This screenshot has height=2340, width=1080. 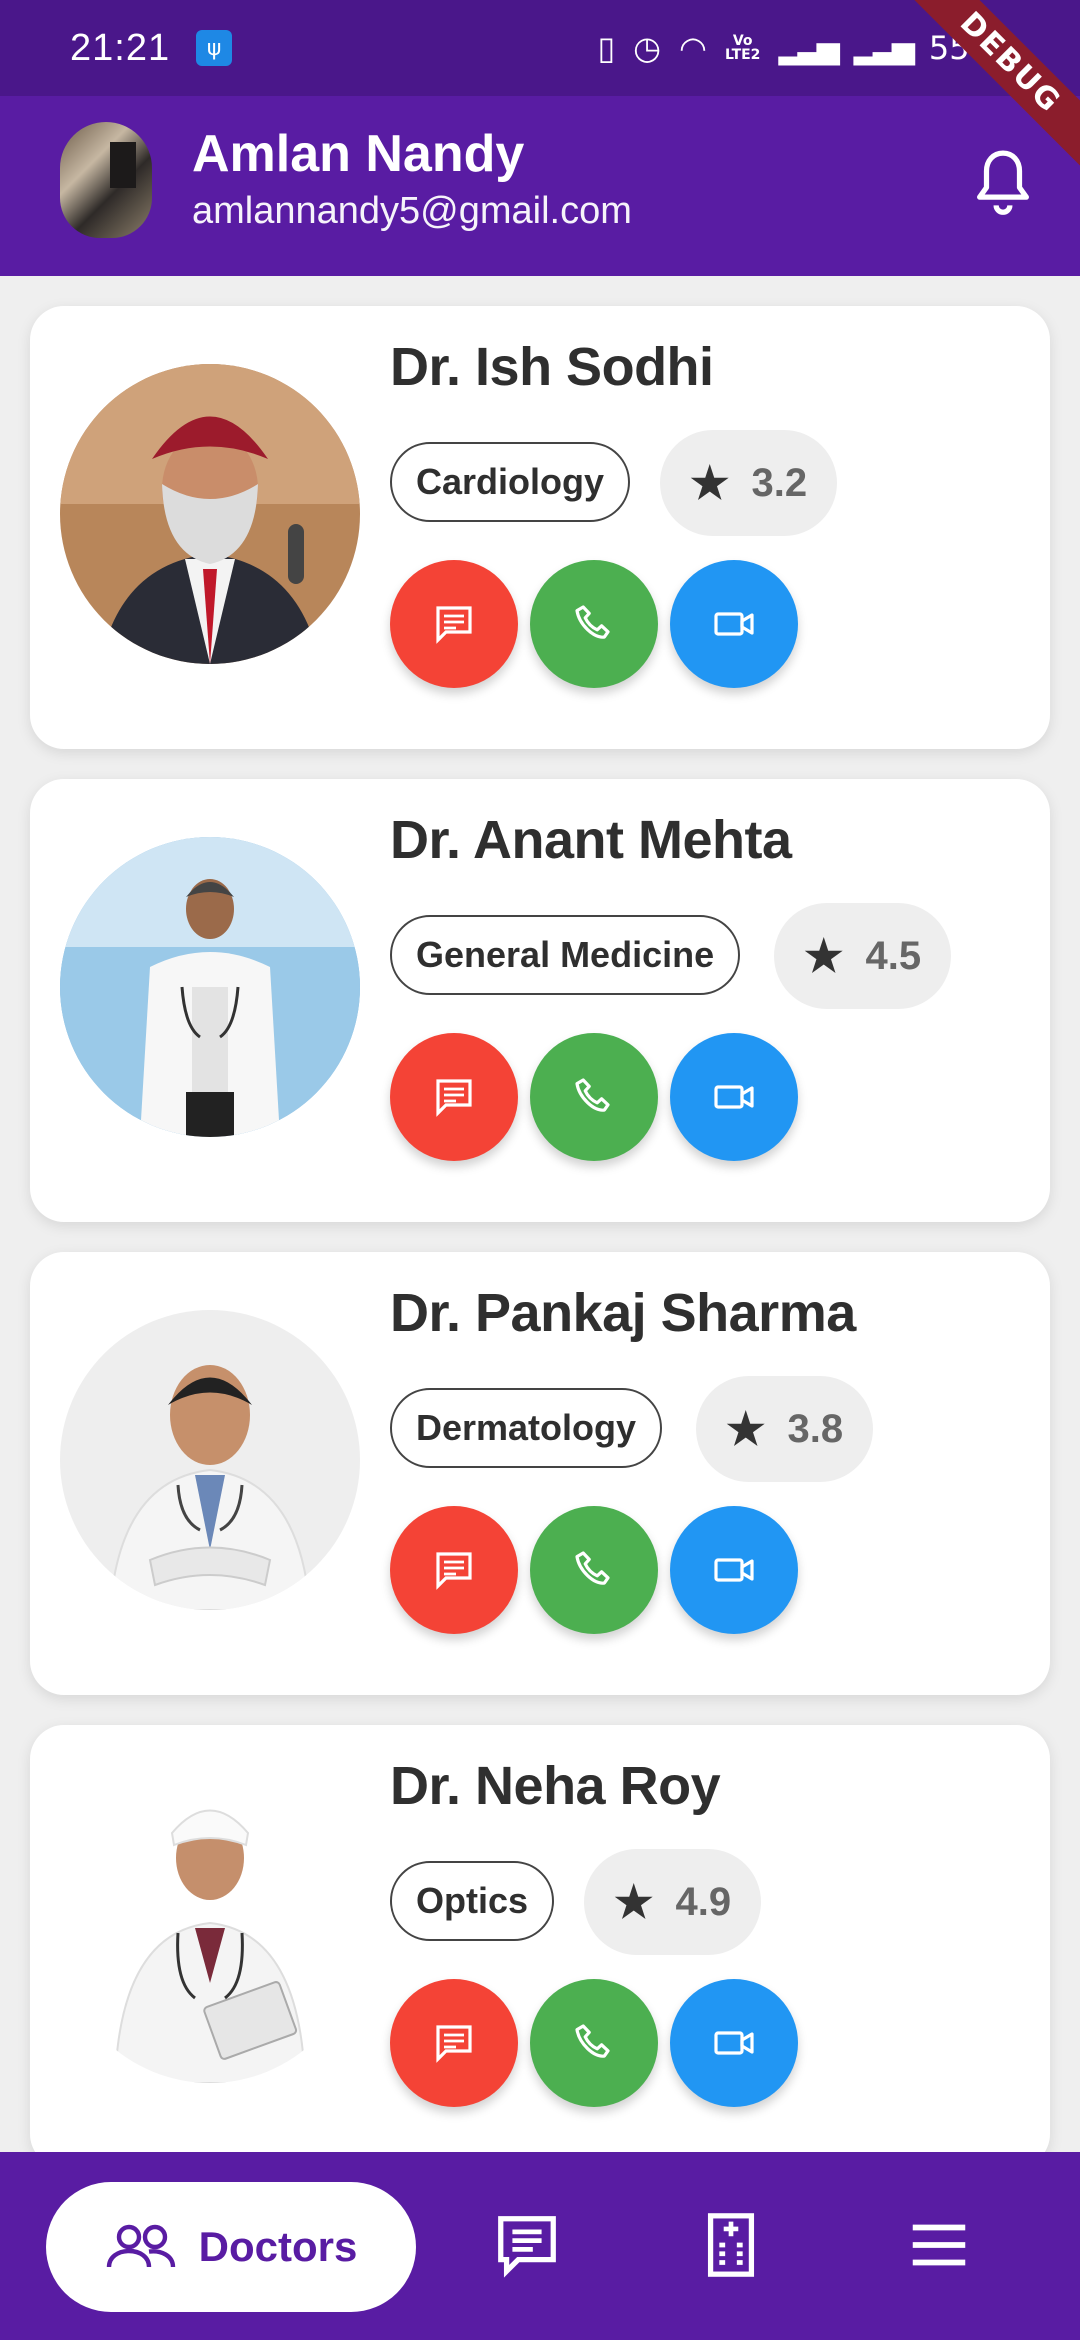 What do you see at coordinates (749, 483) in the screenshot?
I see `rating-chip: ★ 3.2` at bounding box center [749, 483].